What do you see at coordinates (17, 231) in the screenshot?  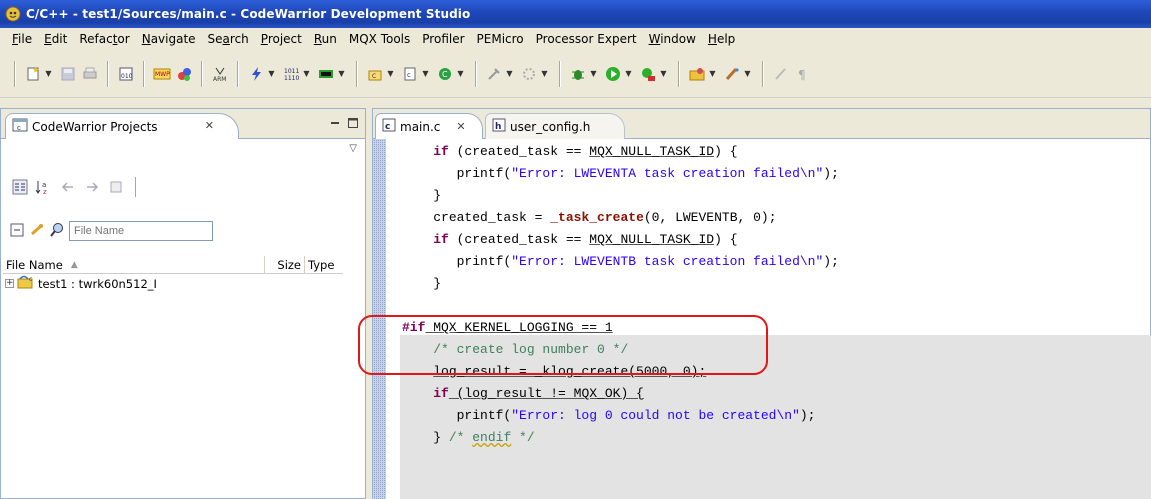 I see `collapse-icon` at bounding box center [17, 231].